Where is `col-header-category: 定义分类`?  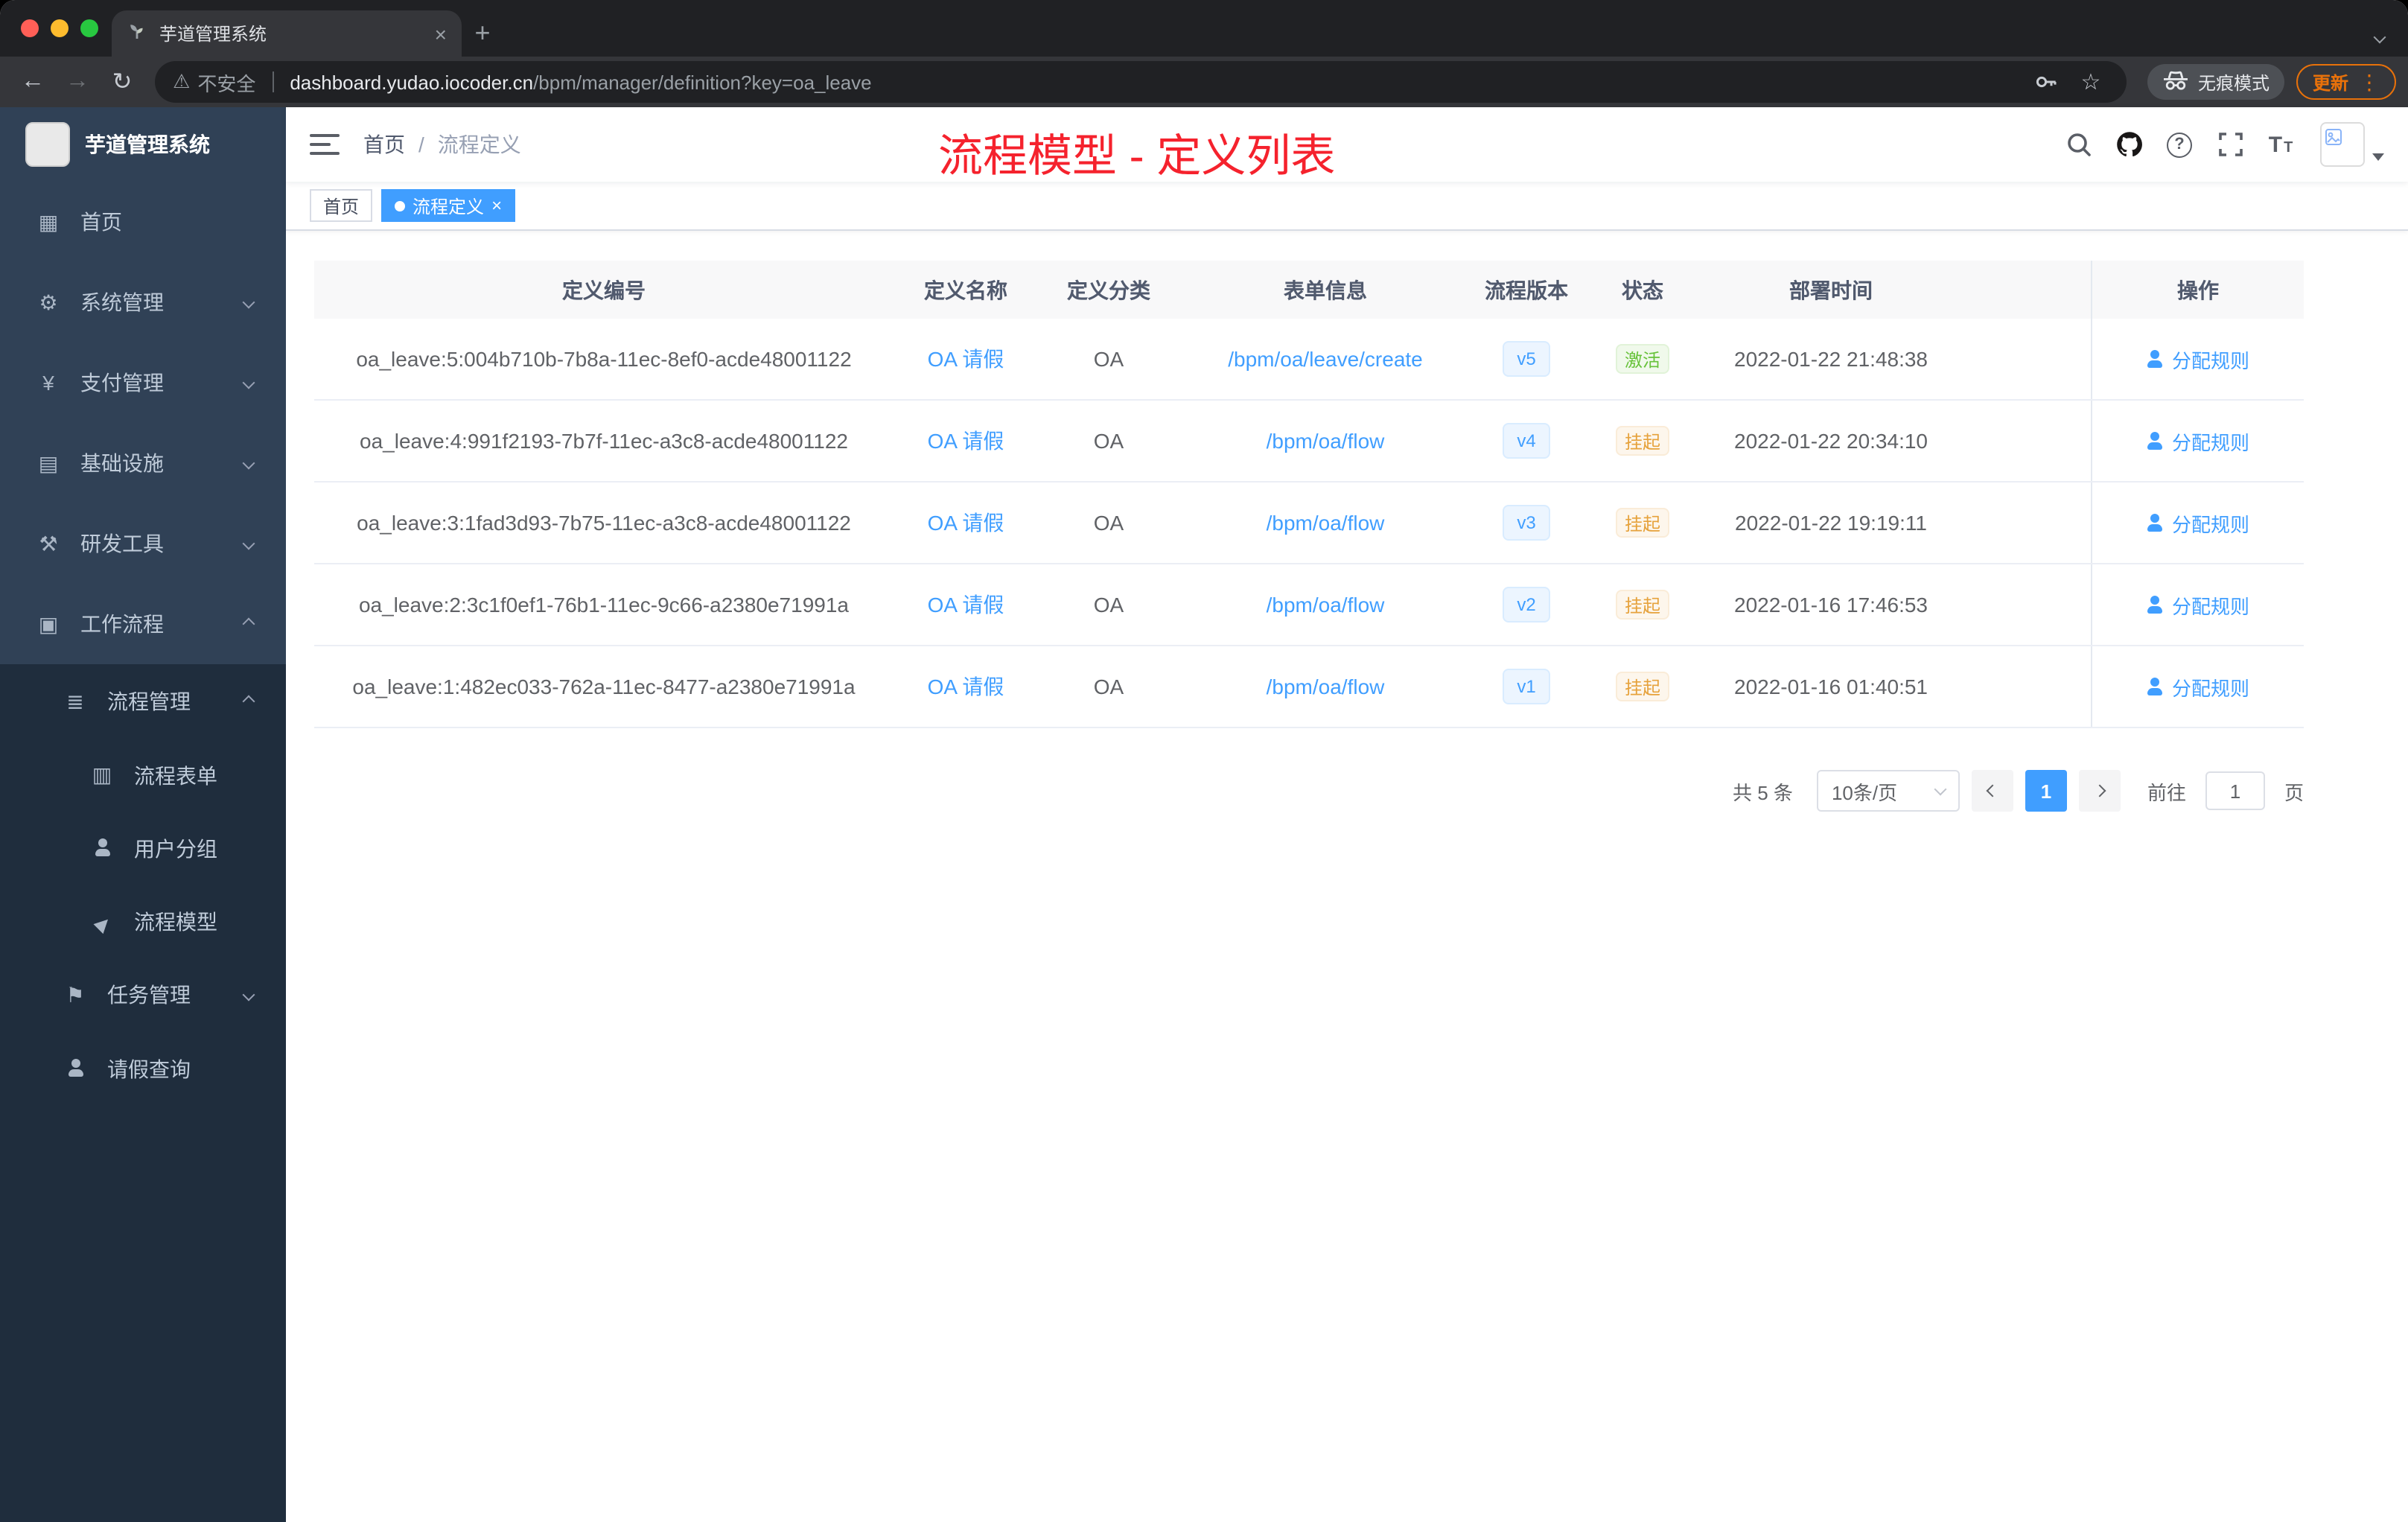 col-header-category: 定义分类 is located at coordinates (1108, 290).